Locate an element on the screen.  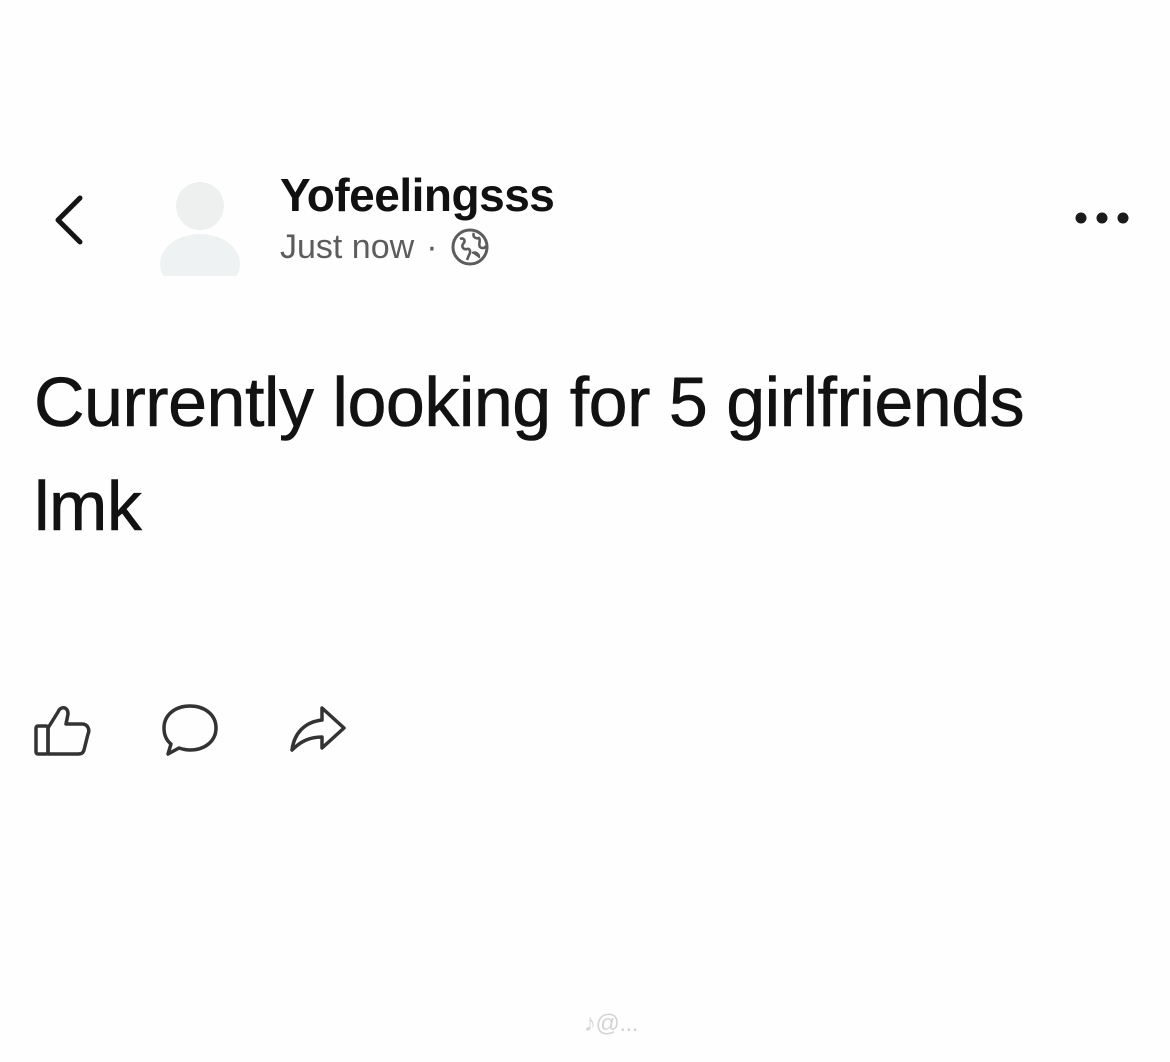
comment-icon is located at coordinates (190, 730).